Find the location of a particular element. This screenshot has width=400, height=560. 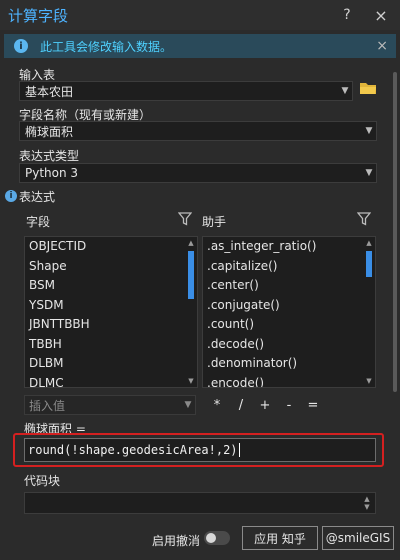

plus-operator-button: + is located at coordinates (265, 405).